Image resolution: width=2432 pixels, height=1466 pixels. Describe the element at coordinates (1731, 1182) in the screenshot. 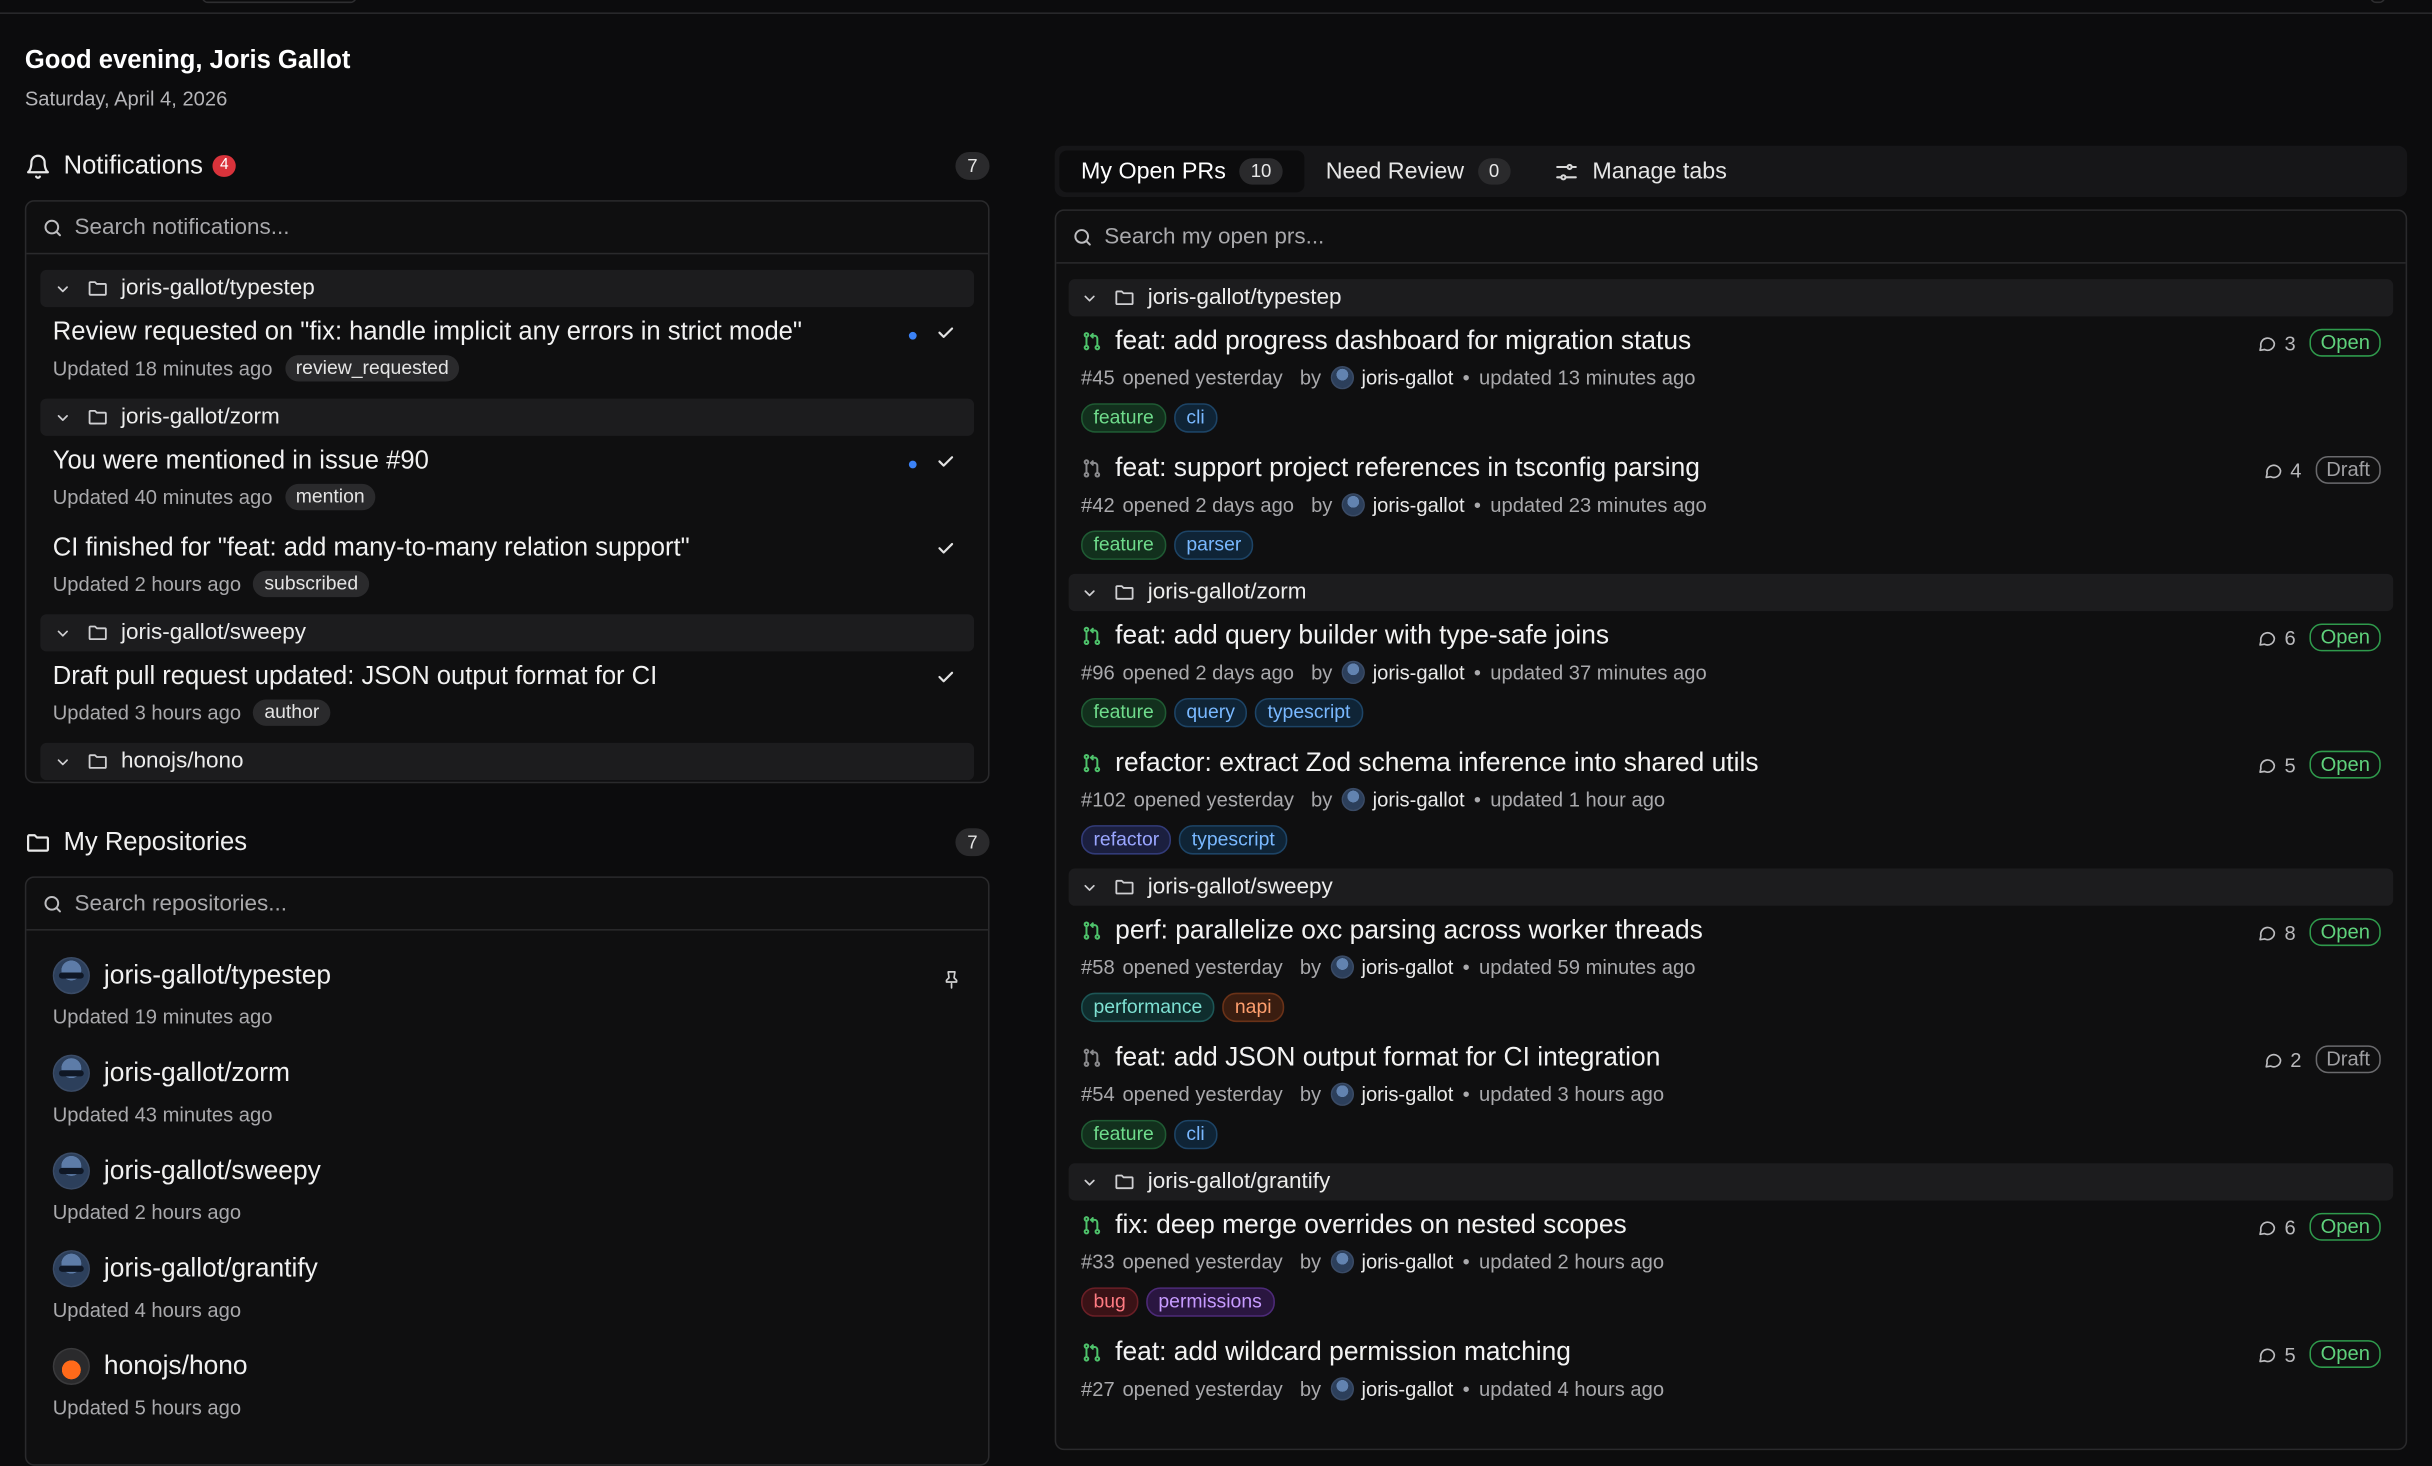

I see `repo-group-header-3: joris-gallot/grantify` at that location.